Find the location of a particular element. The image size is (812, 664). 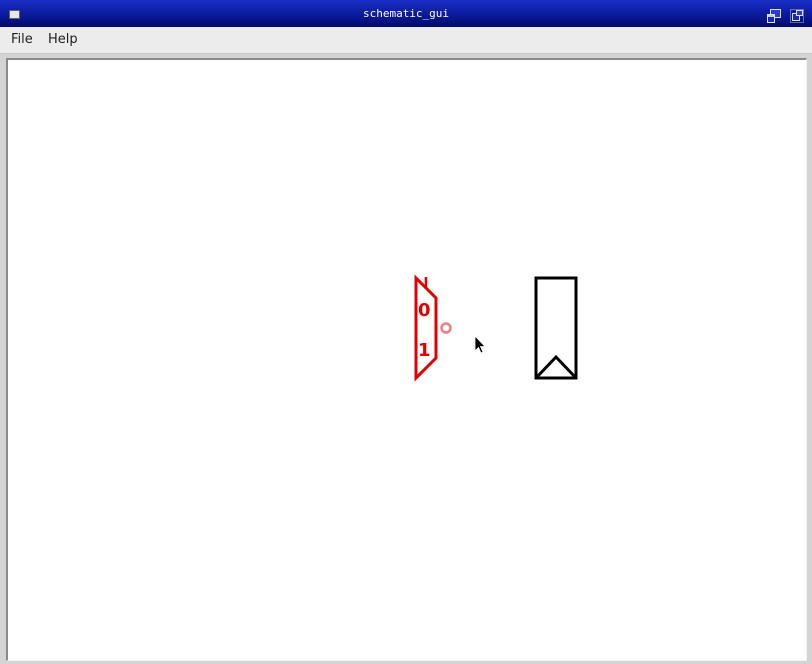

mux-component: 0 1 is located at coordinates (426, 328).